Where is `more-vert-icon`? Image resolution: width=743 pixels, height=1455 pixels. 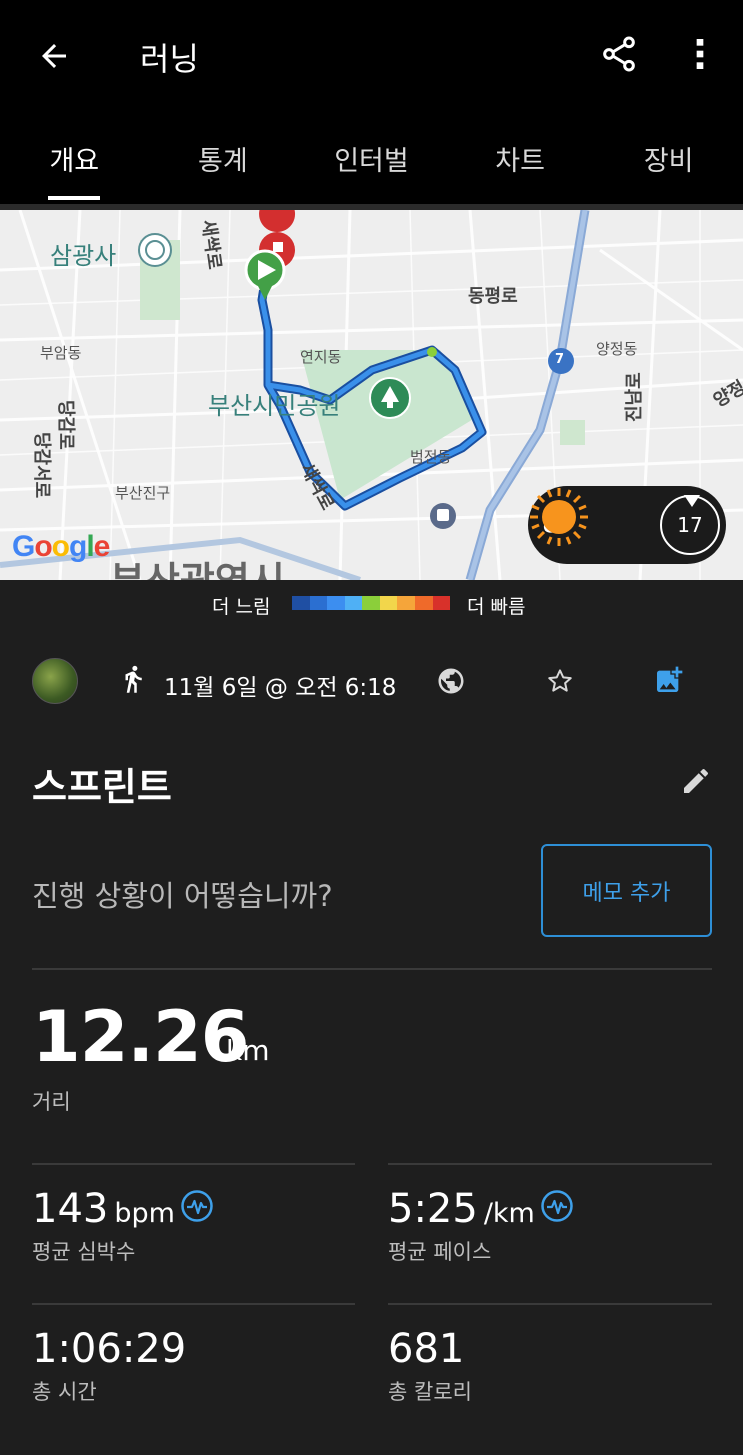
more-vert-icon is located at coordinates (700, 54).